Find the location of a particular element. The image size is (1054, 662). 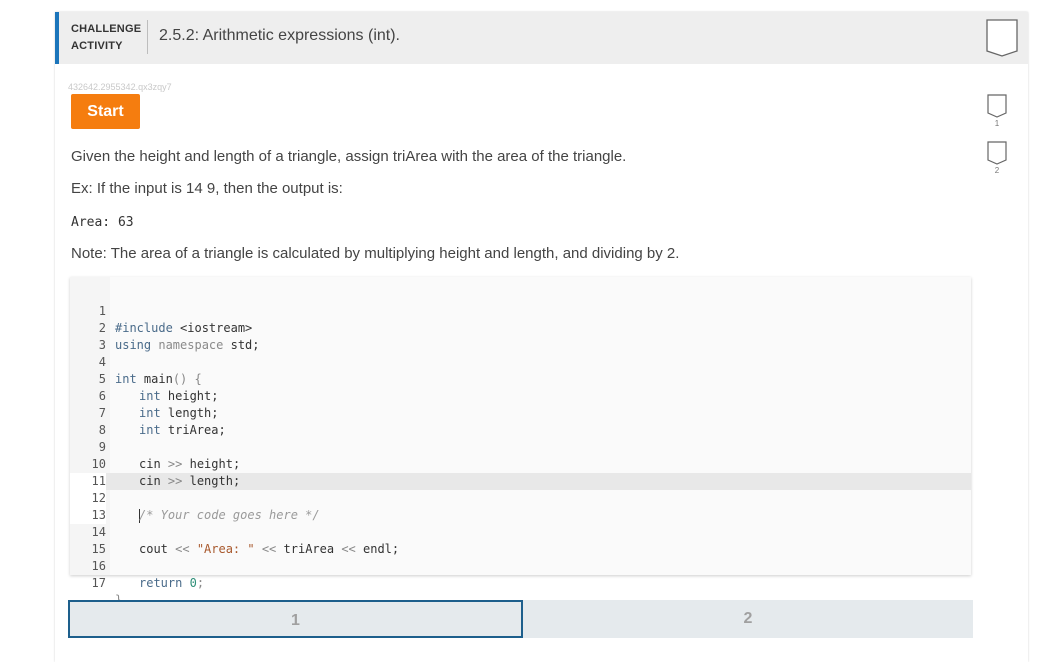

code-line: 9 cin >> height; is located at coordinates (155, 446).